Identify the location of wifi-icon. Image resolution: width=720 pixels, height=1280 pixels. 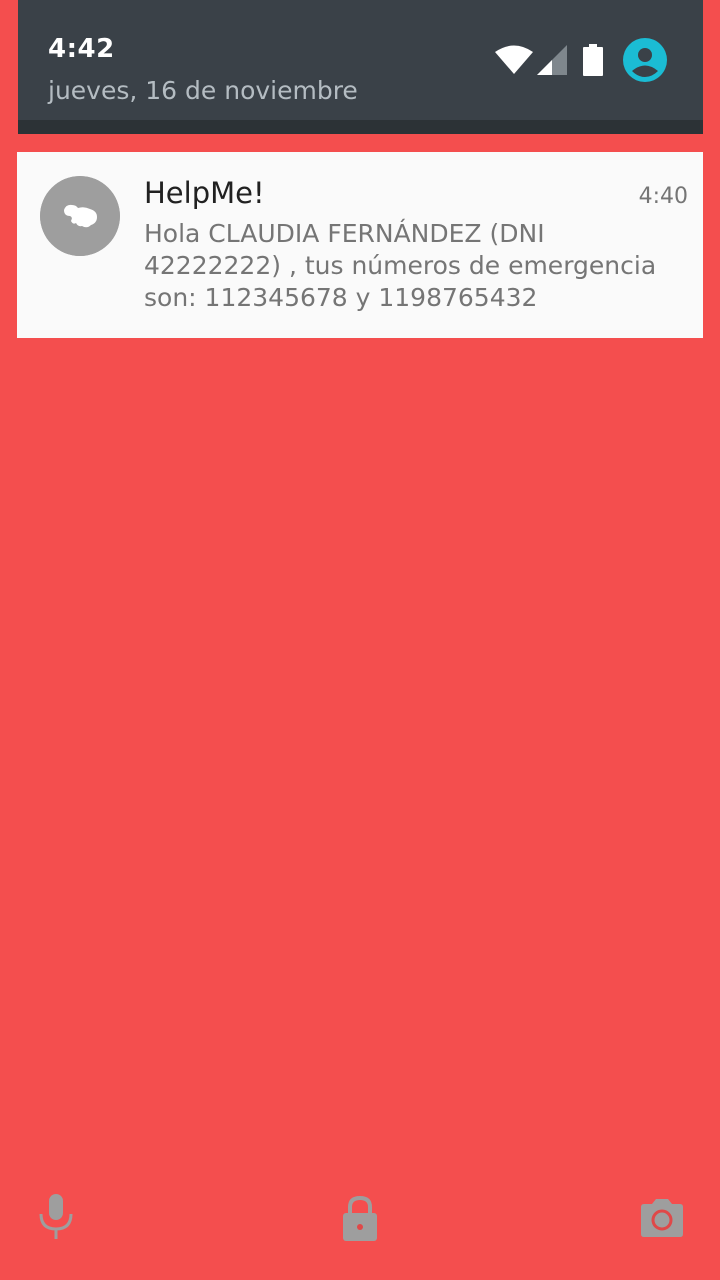
(514, 60).